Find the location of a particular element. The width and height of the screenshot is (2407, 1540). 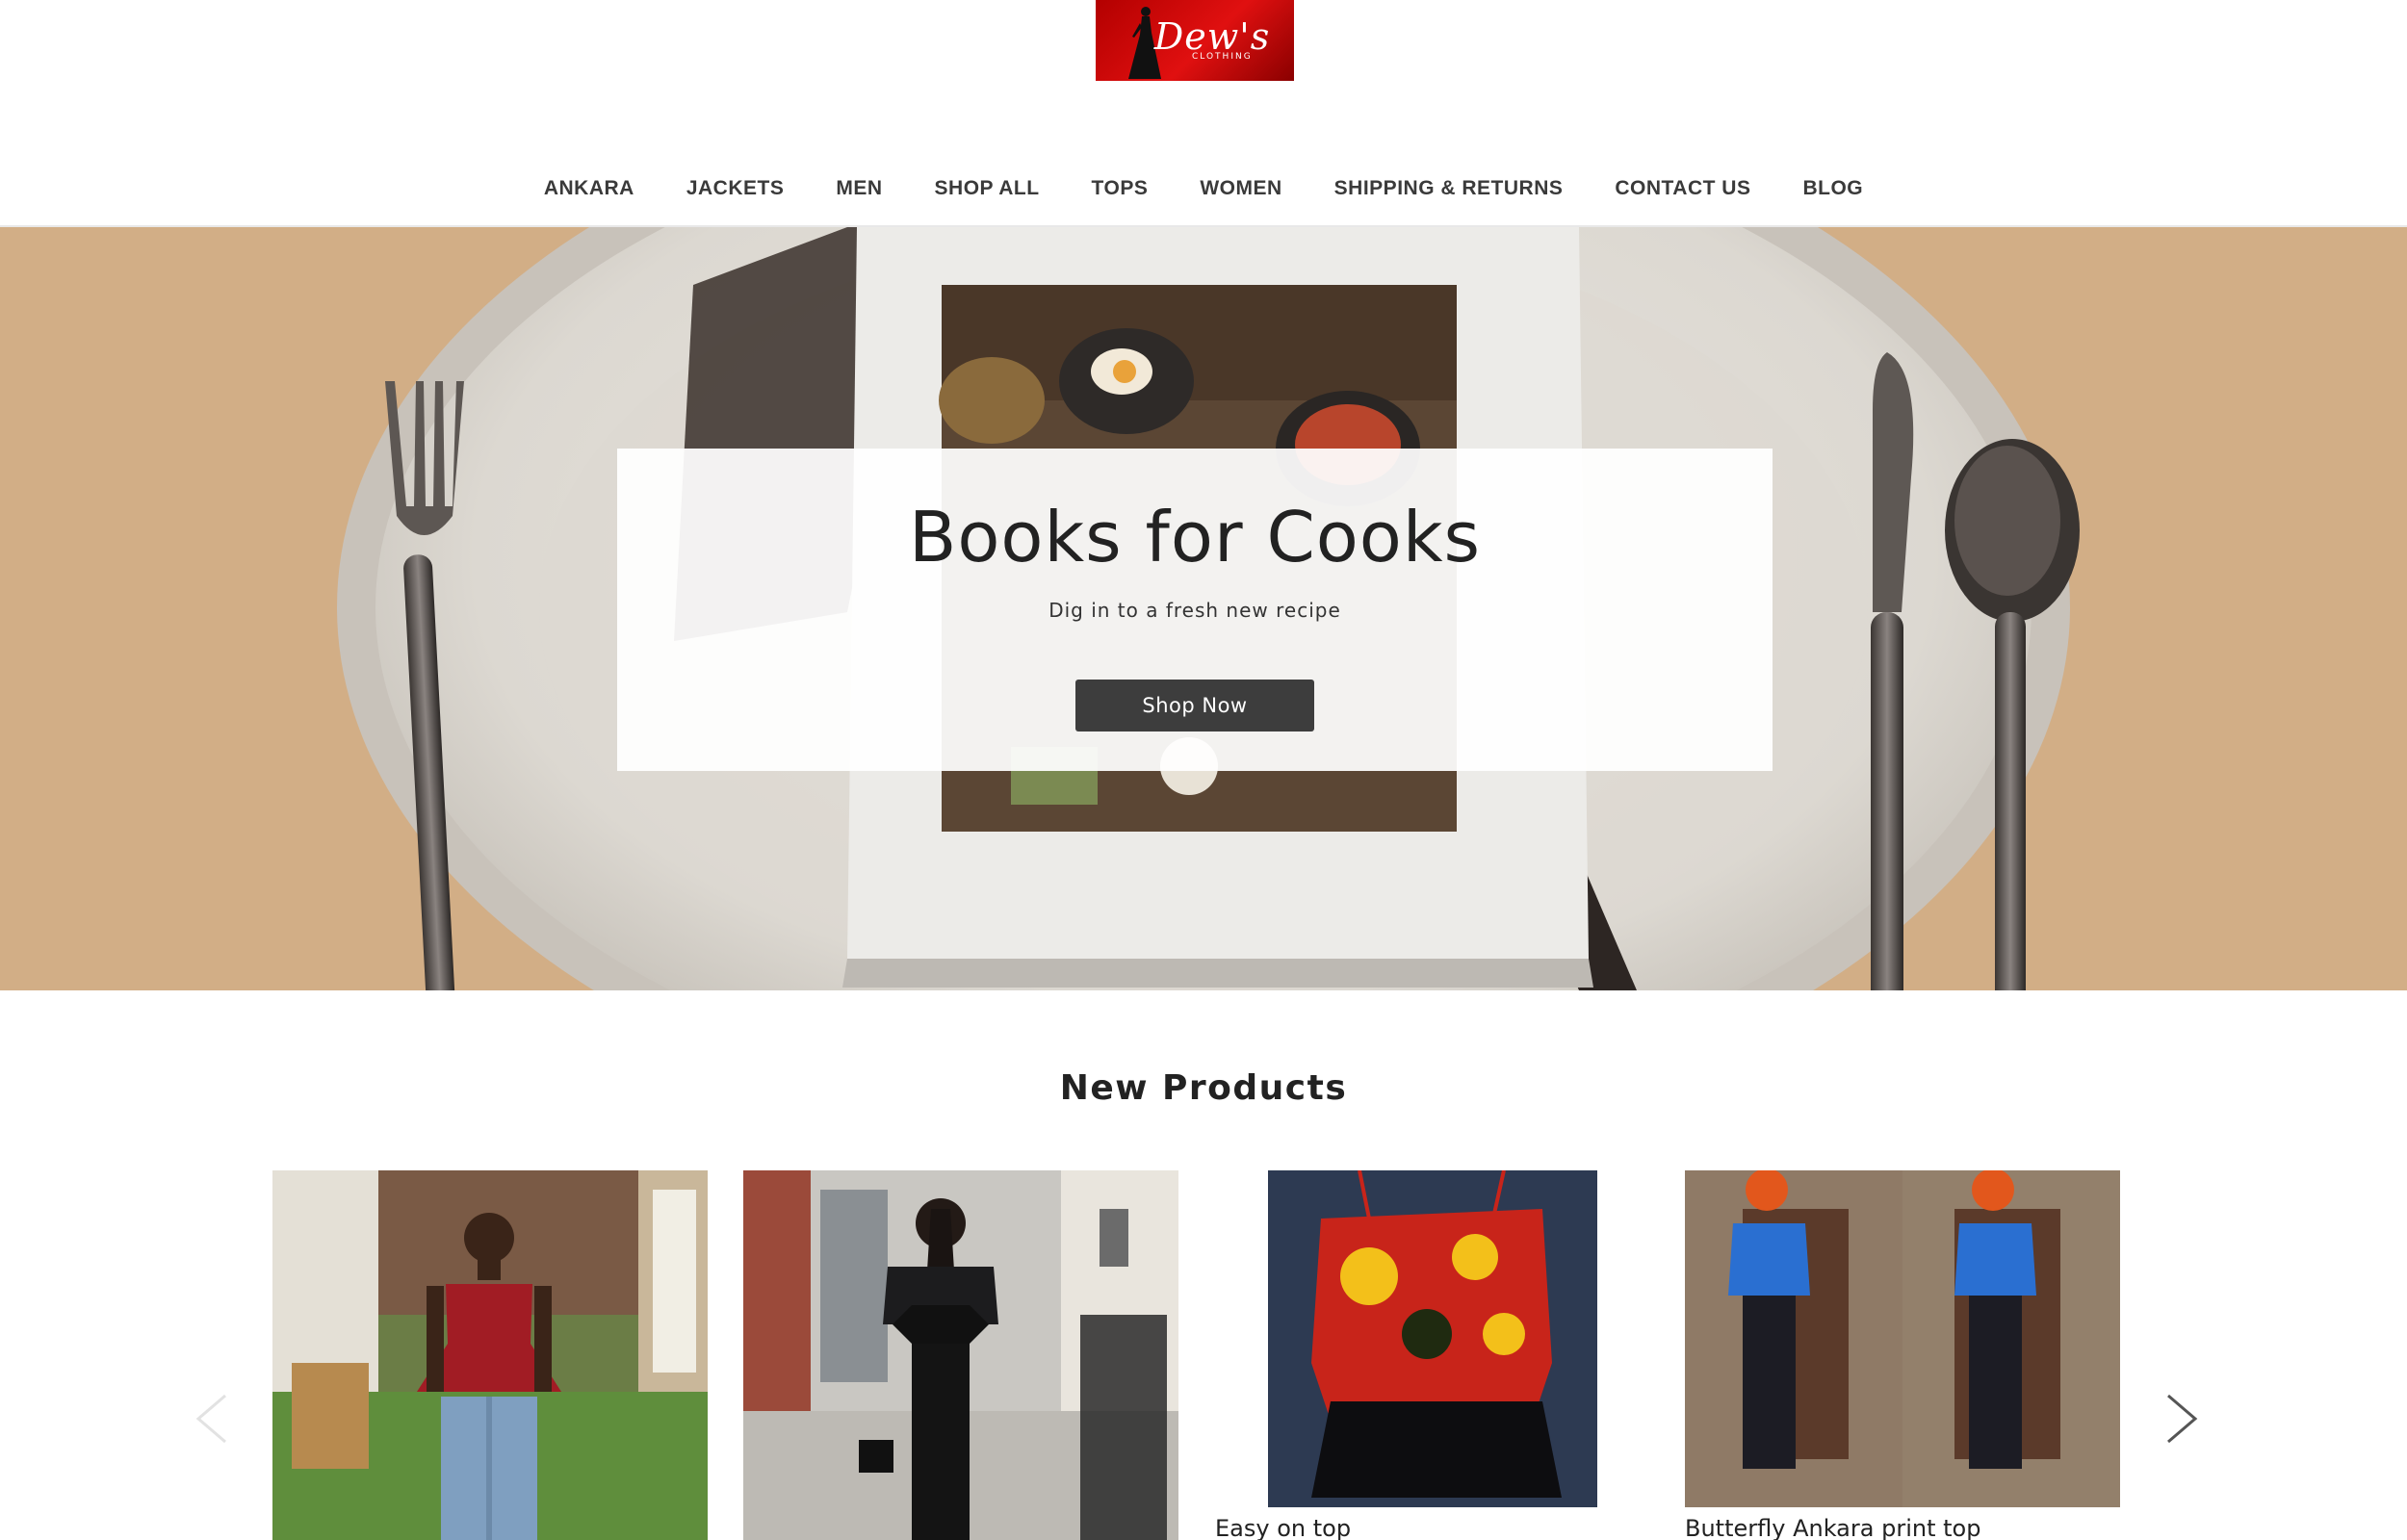

nav-item-men: MEN is located at coordinates (859, 188).